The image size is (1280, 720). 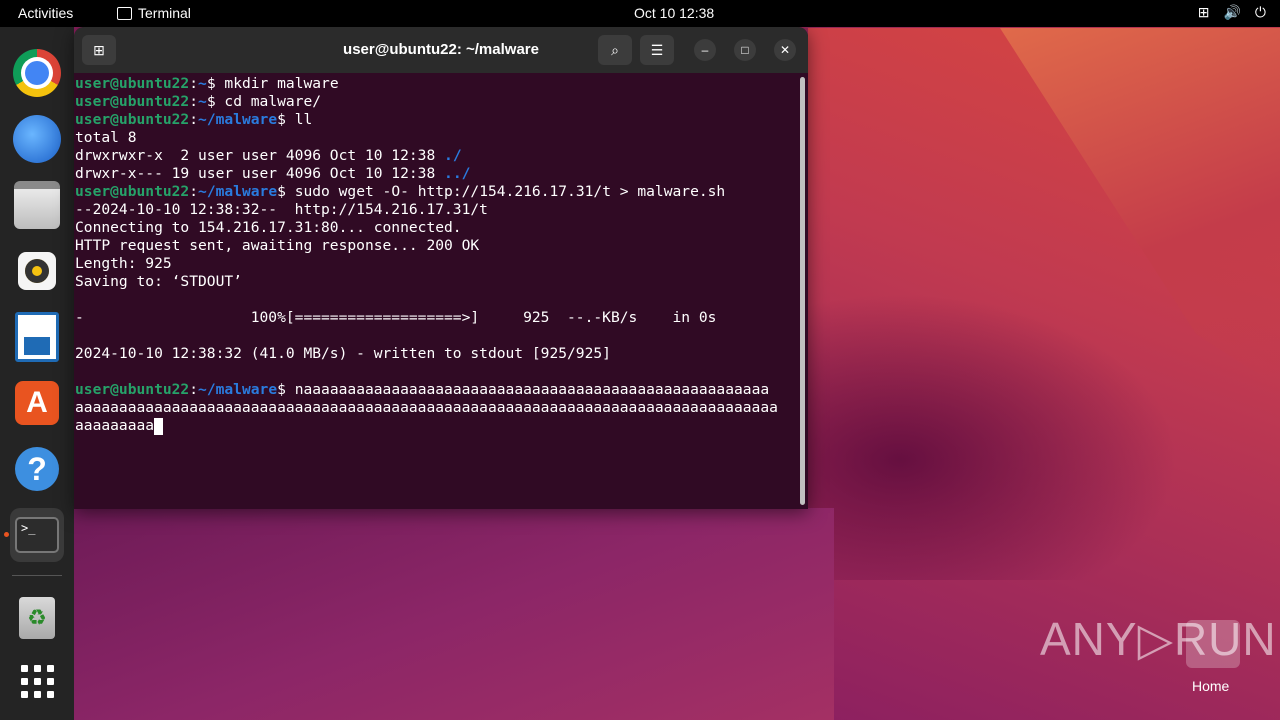 I want to click on dock-rhythmbox, so click(x=37, y=271).